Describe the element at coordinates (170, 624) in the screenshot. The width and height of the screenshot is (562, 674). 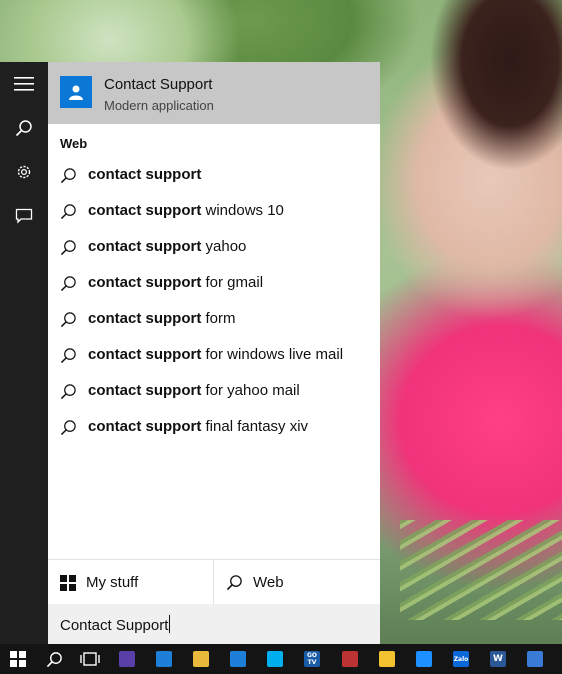
I see `text-caret` at that location.